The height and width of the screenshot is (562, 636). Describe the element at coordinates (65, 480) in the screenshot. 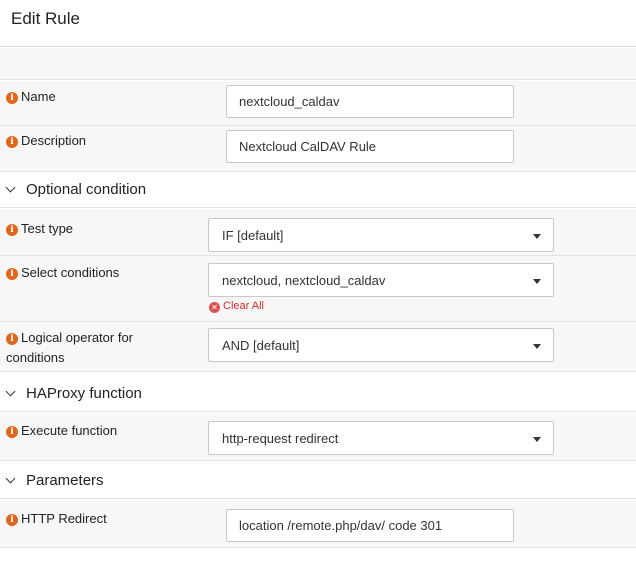

I see `section-title: Parameters` at that location.